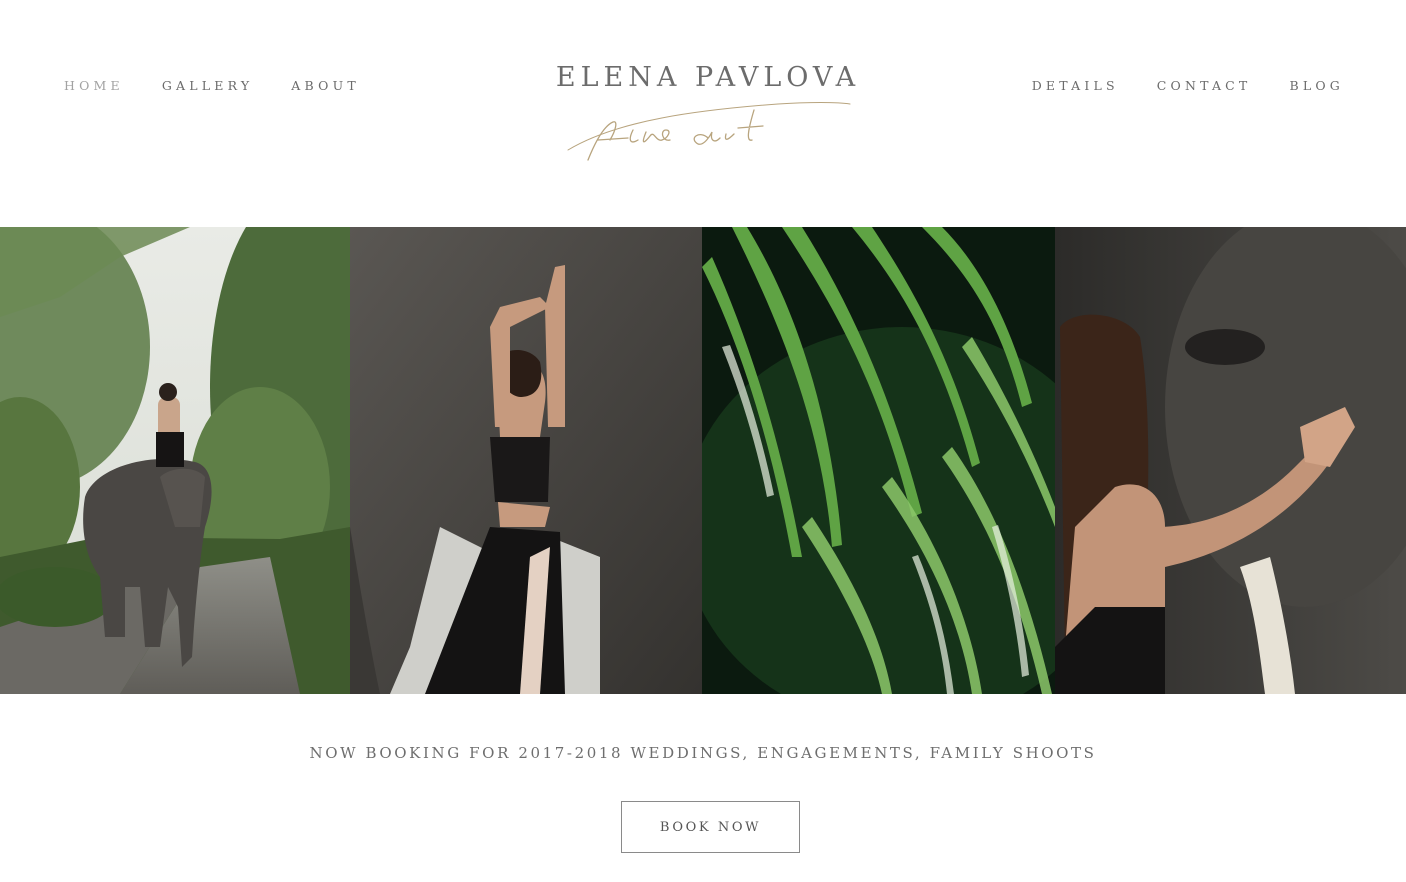  What do you see at coordinates (207, 86) in the screenshot?
I see `nav-gallery: GALLERY` at bounding box center [207, 86].